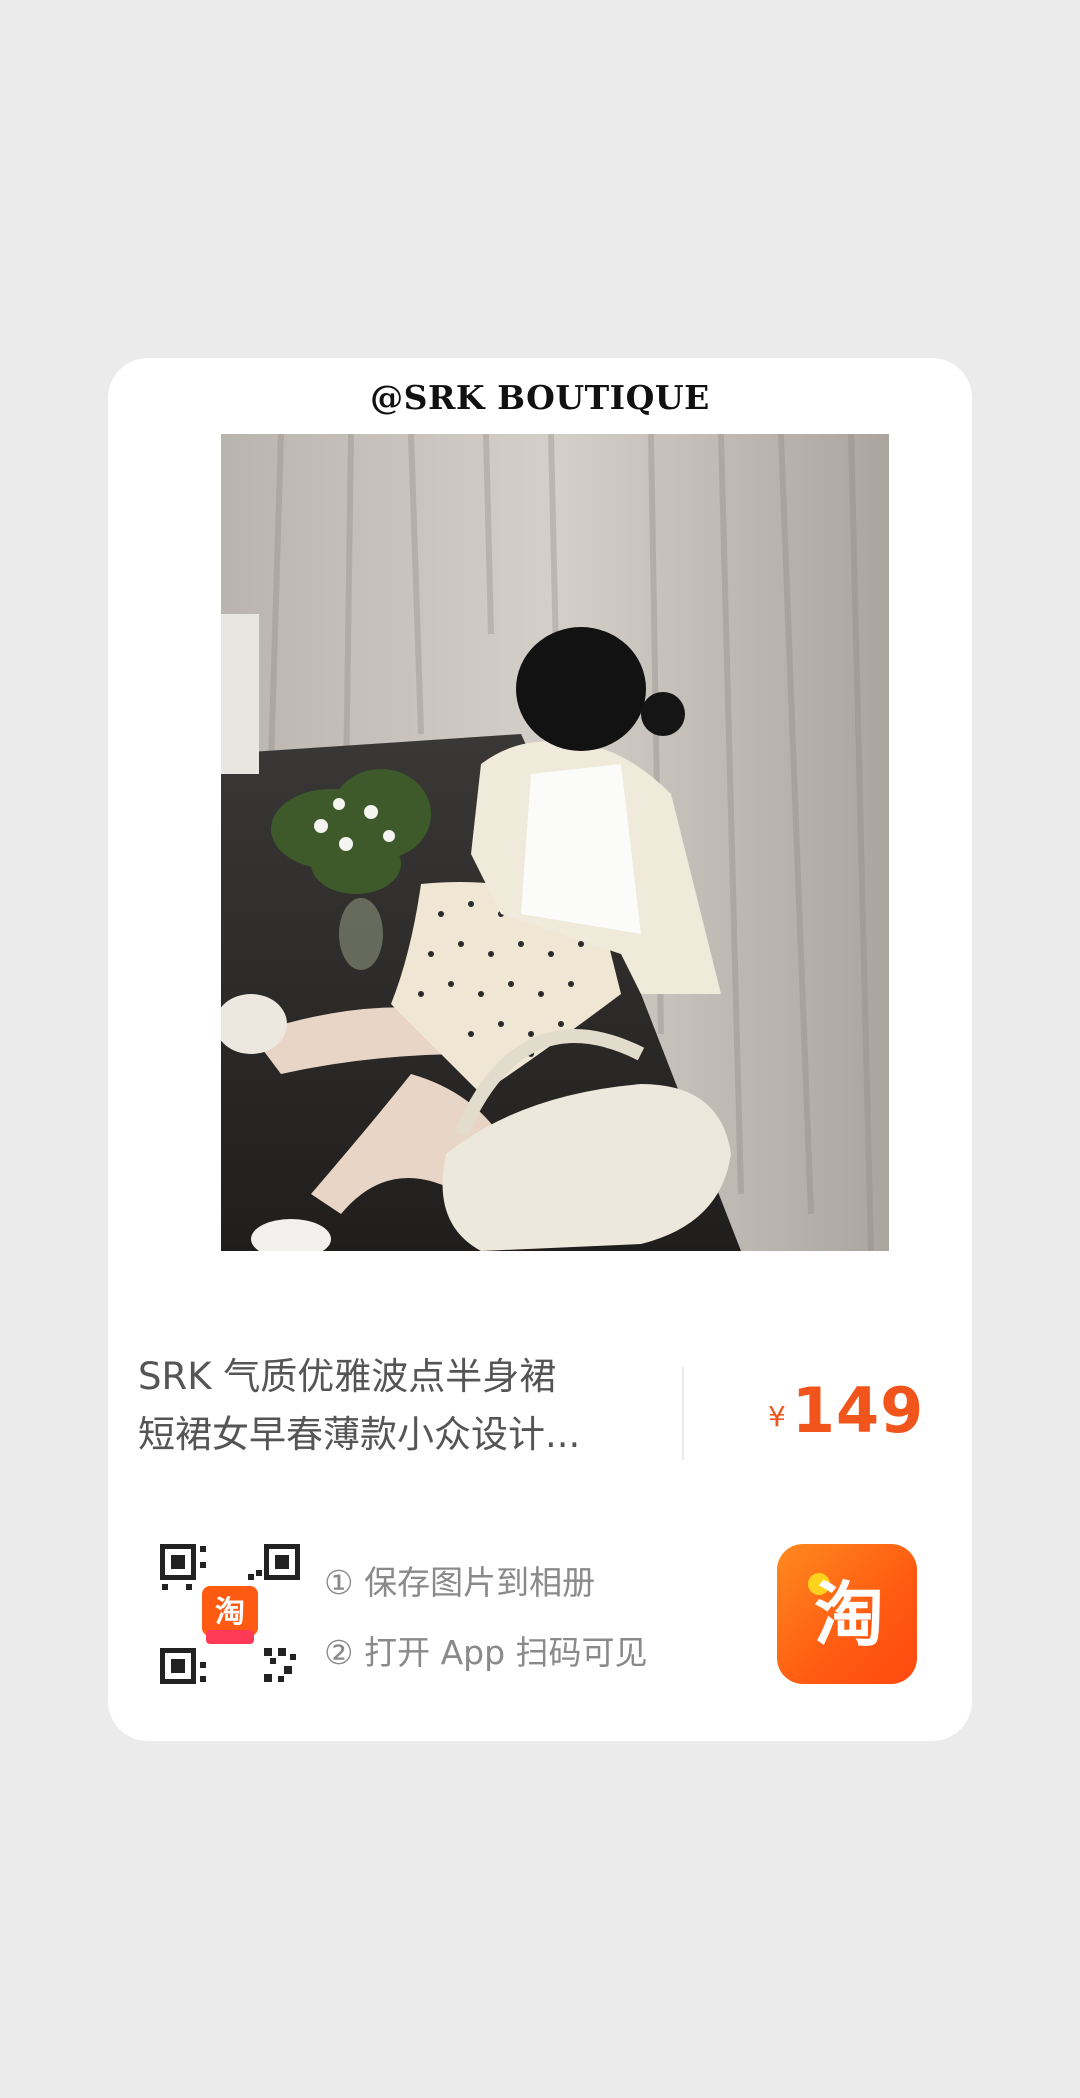 The height and width of the screenshot is (2098, 1080). I want to click on divider, so click(683, 1413).